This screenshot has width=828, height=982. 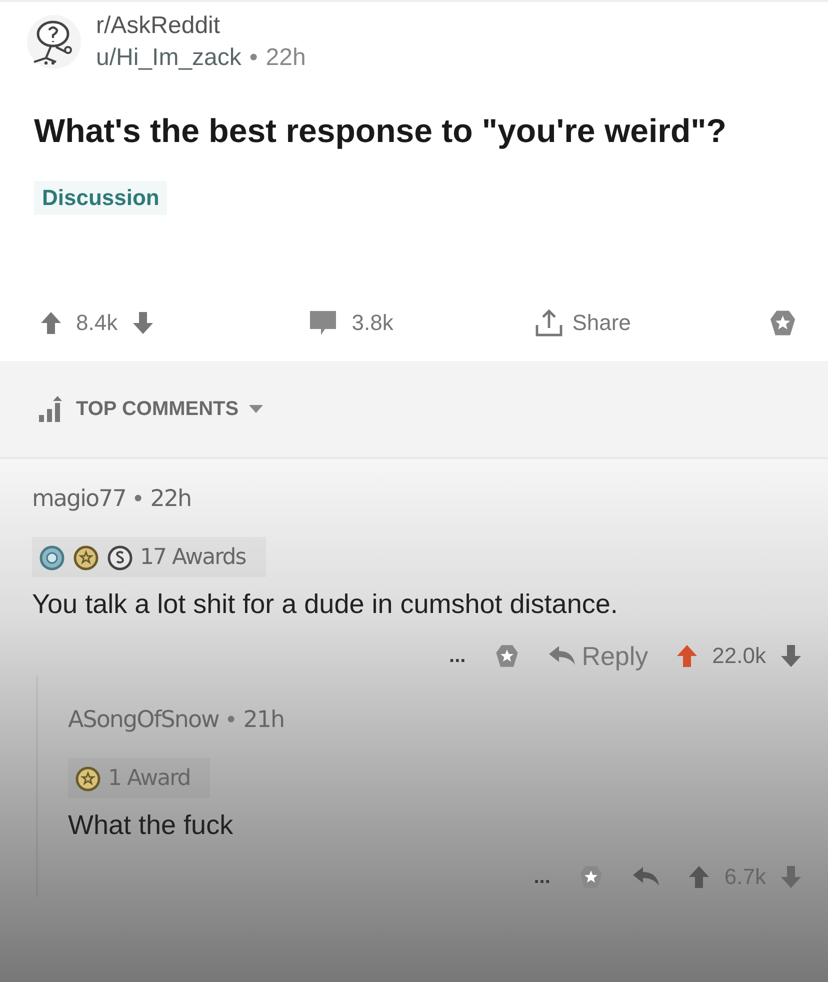 What do you see at coordinates (143, 720) in the screenshot?
I see `comment-author: ASongOfSnow` at bounding box center [143, 720].